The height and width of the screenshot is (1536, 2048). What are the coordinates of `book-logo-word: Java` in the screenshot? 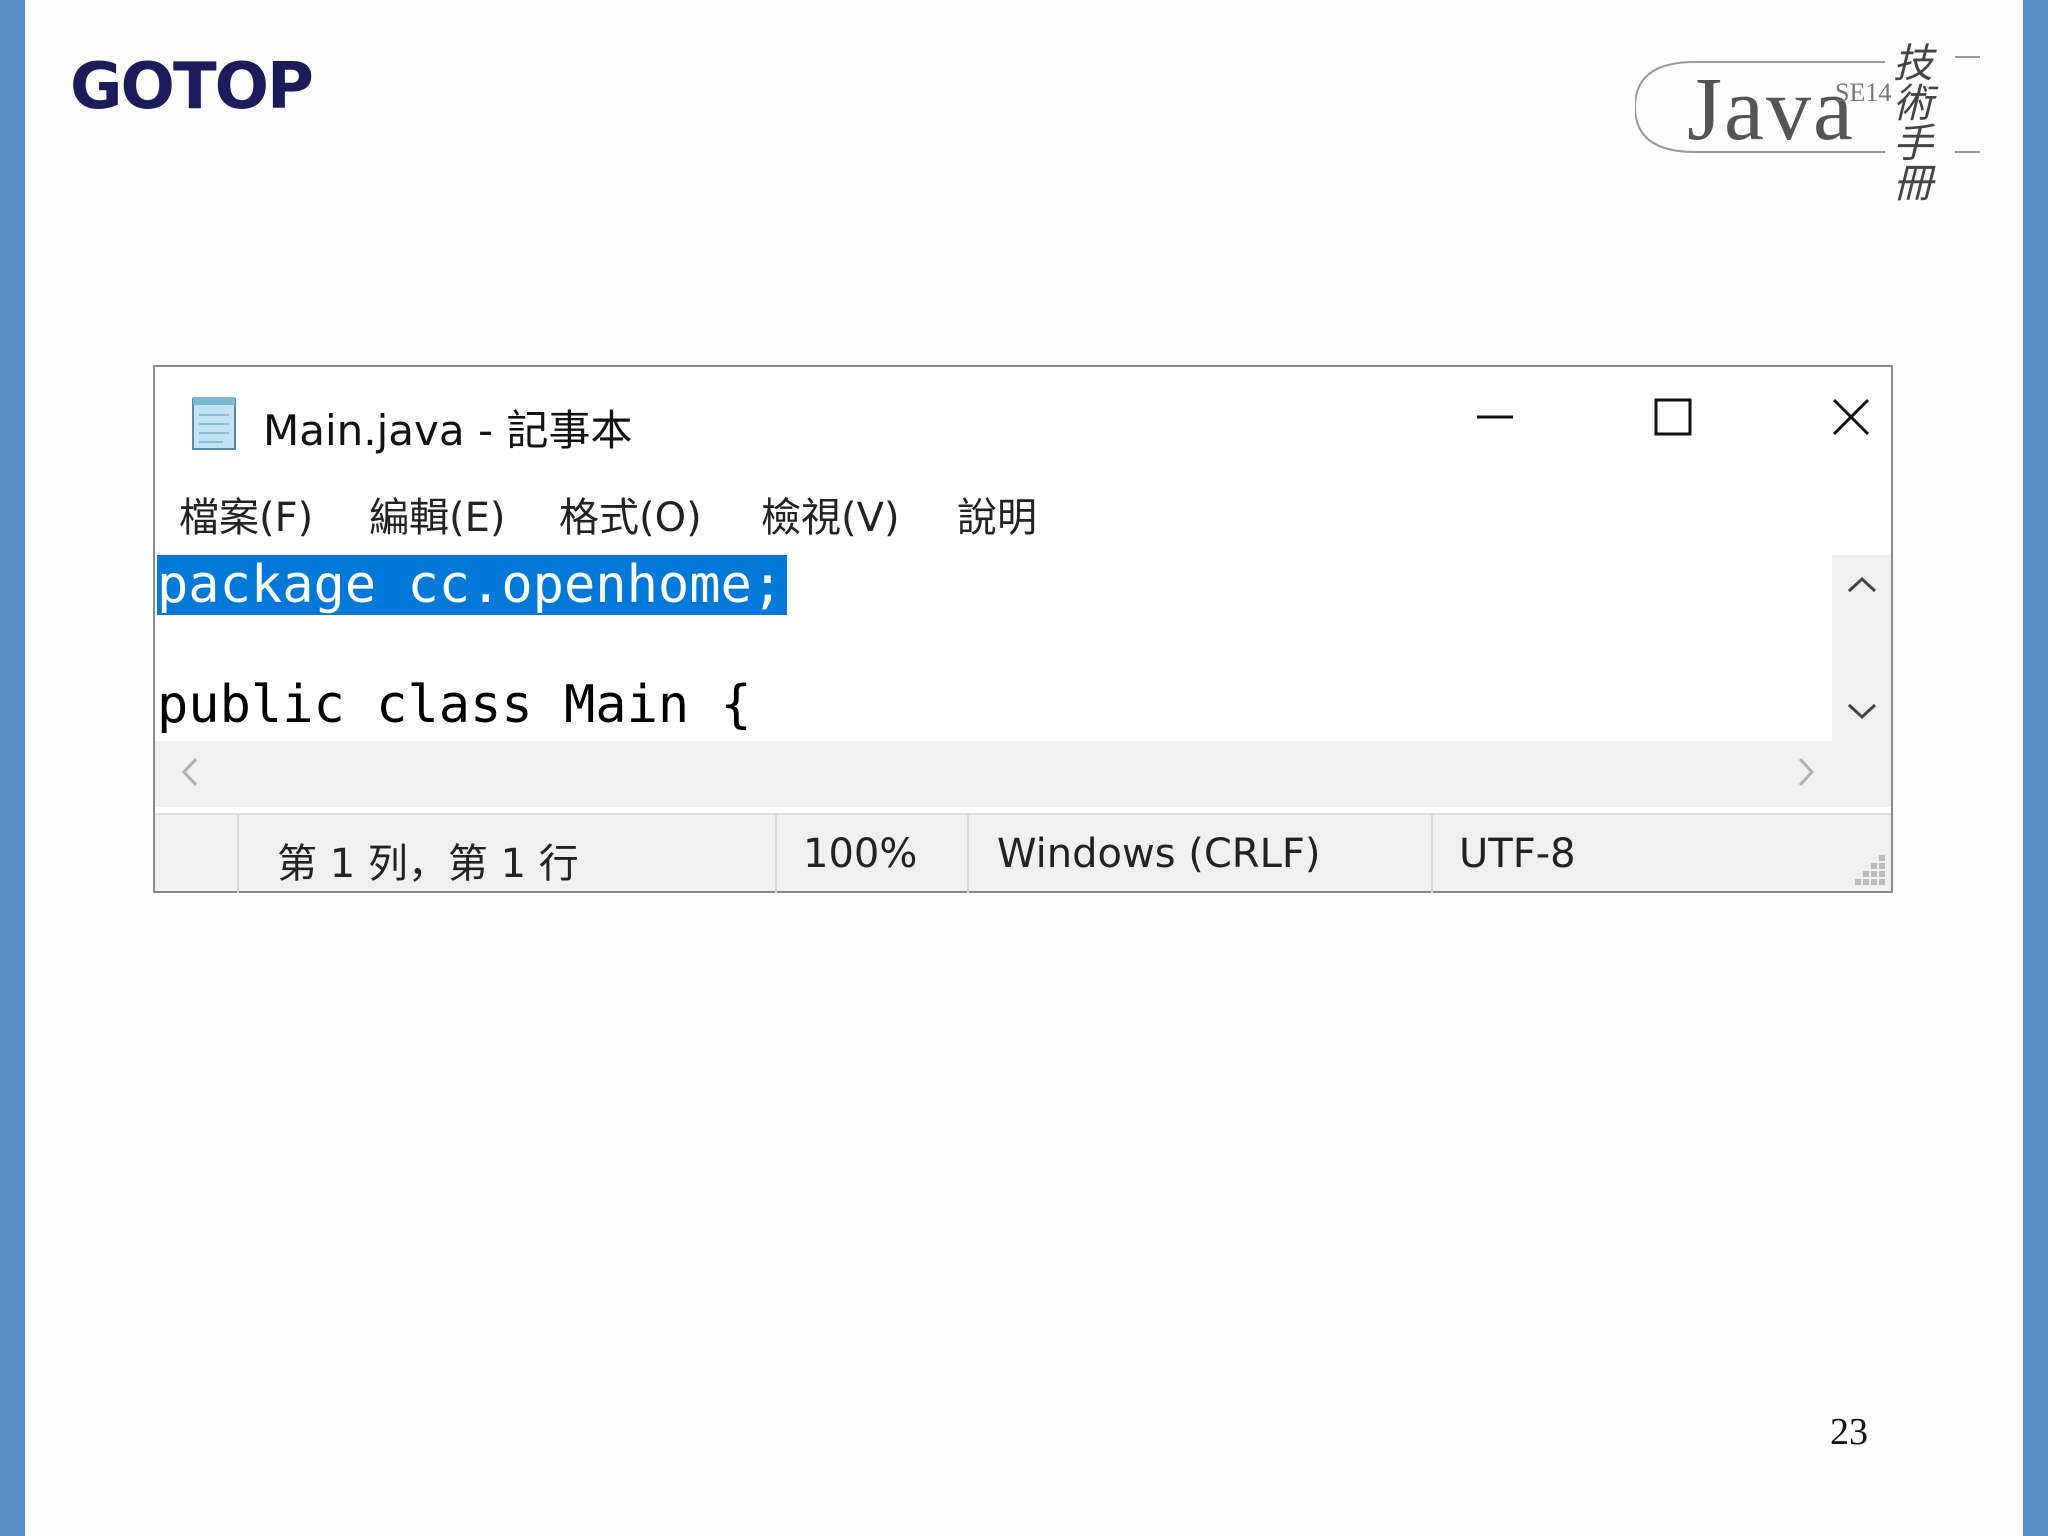 It's located at (1771, 109).